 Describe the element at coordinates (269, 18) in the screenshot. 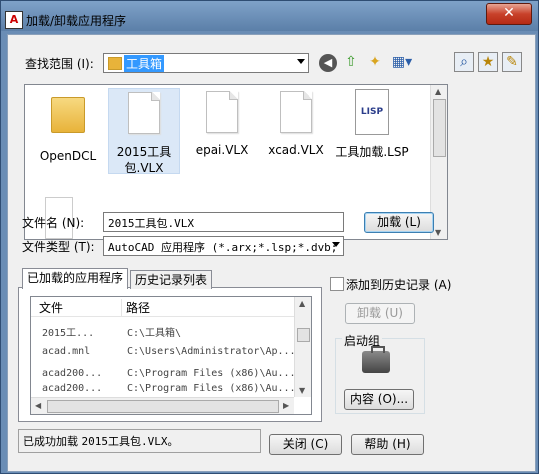

I see `title-bar: A 加载/卸载应用程序 ✕` at that location.